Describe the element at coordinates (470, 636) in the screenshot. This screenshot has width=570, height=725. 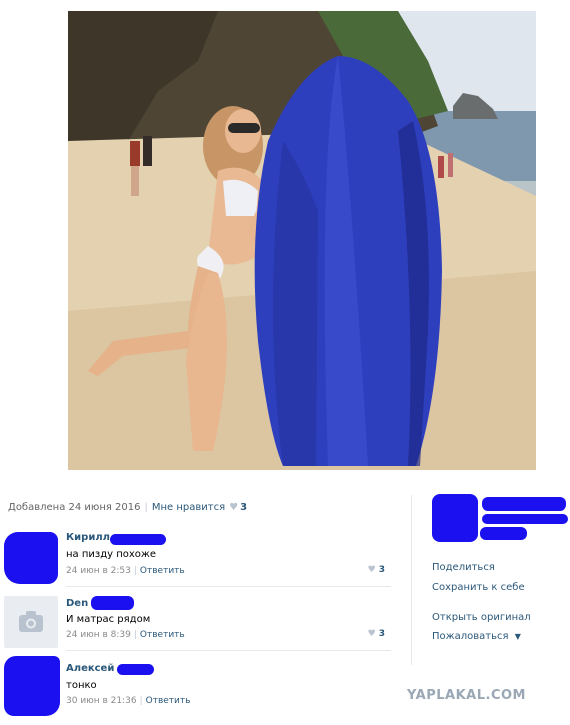
I see `report-label: Пожаловаться` at that location.